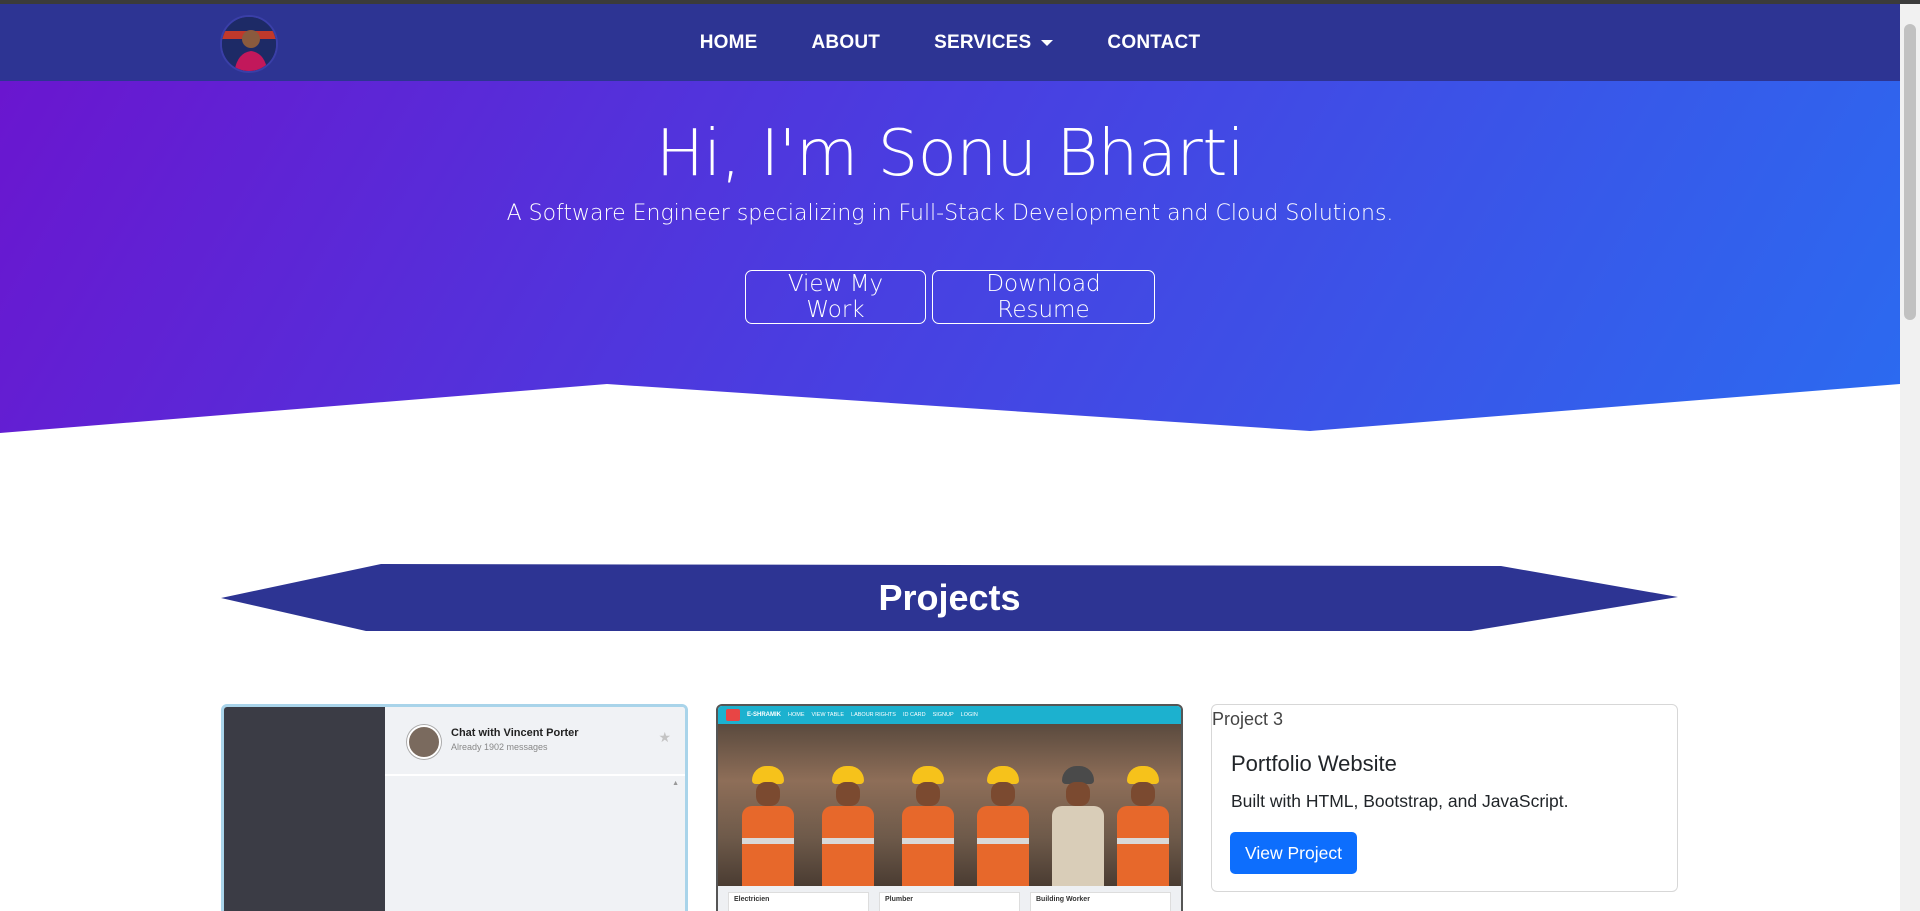 The height and width of the screenshot is (911, 1920). What do you see at coordinates (304, 809) in the screenshot?
I see `chat-sidebar` at bounding box center [304, 809].